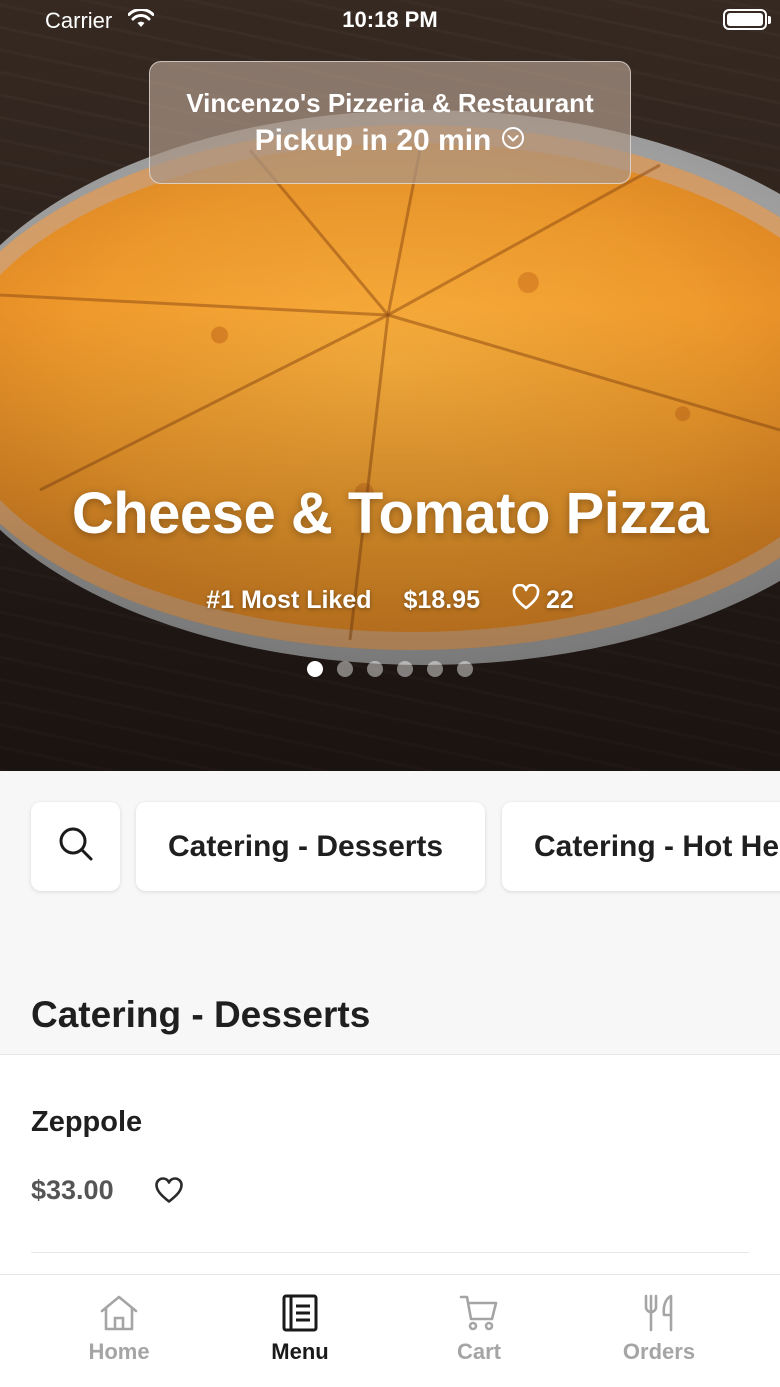 The height and width of the screenshot is (1387, 780). I want to click on store-name: Vincenzo's Pizzeria & Restaurant, so click(390, 103).